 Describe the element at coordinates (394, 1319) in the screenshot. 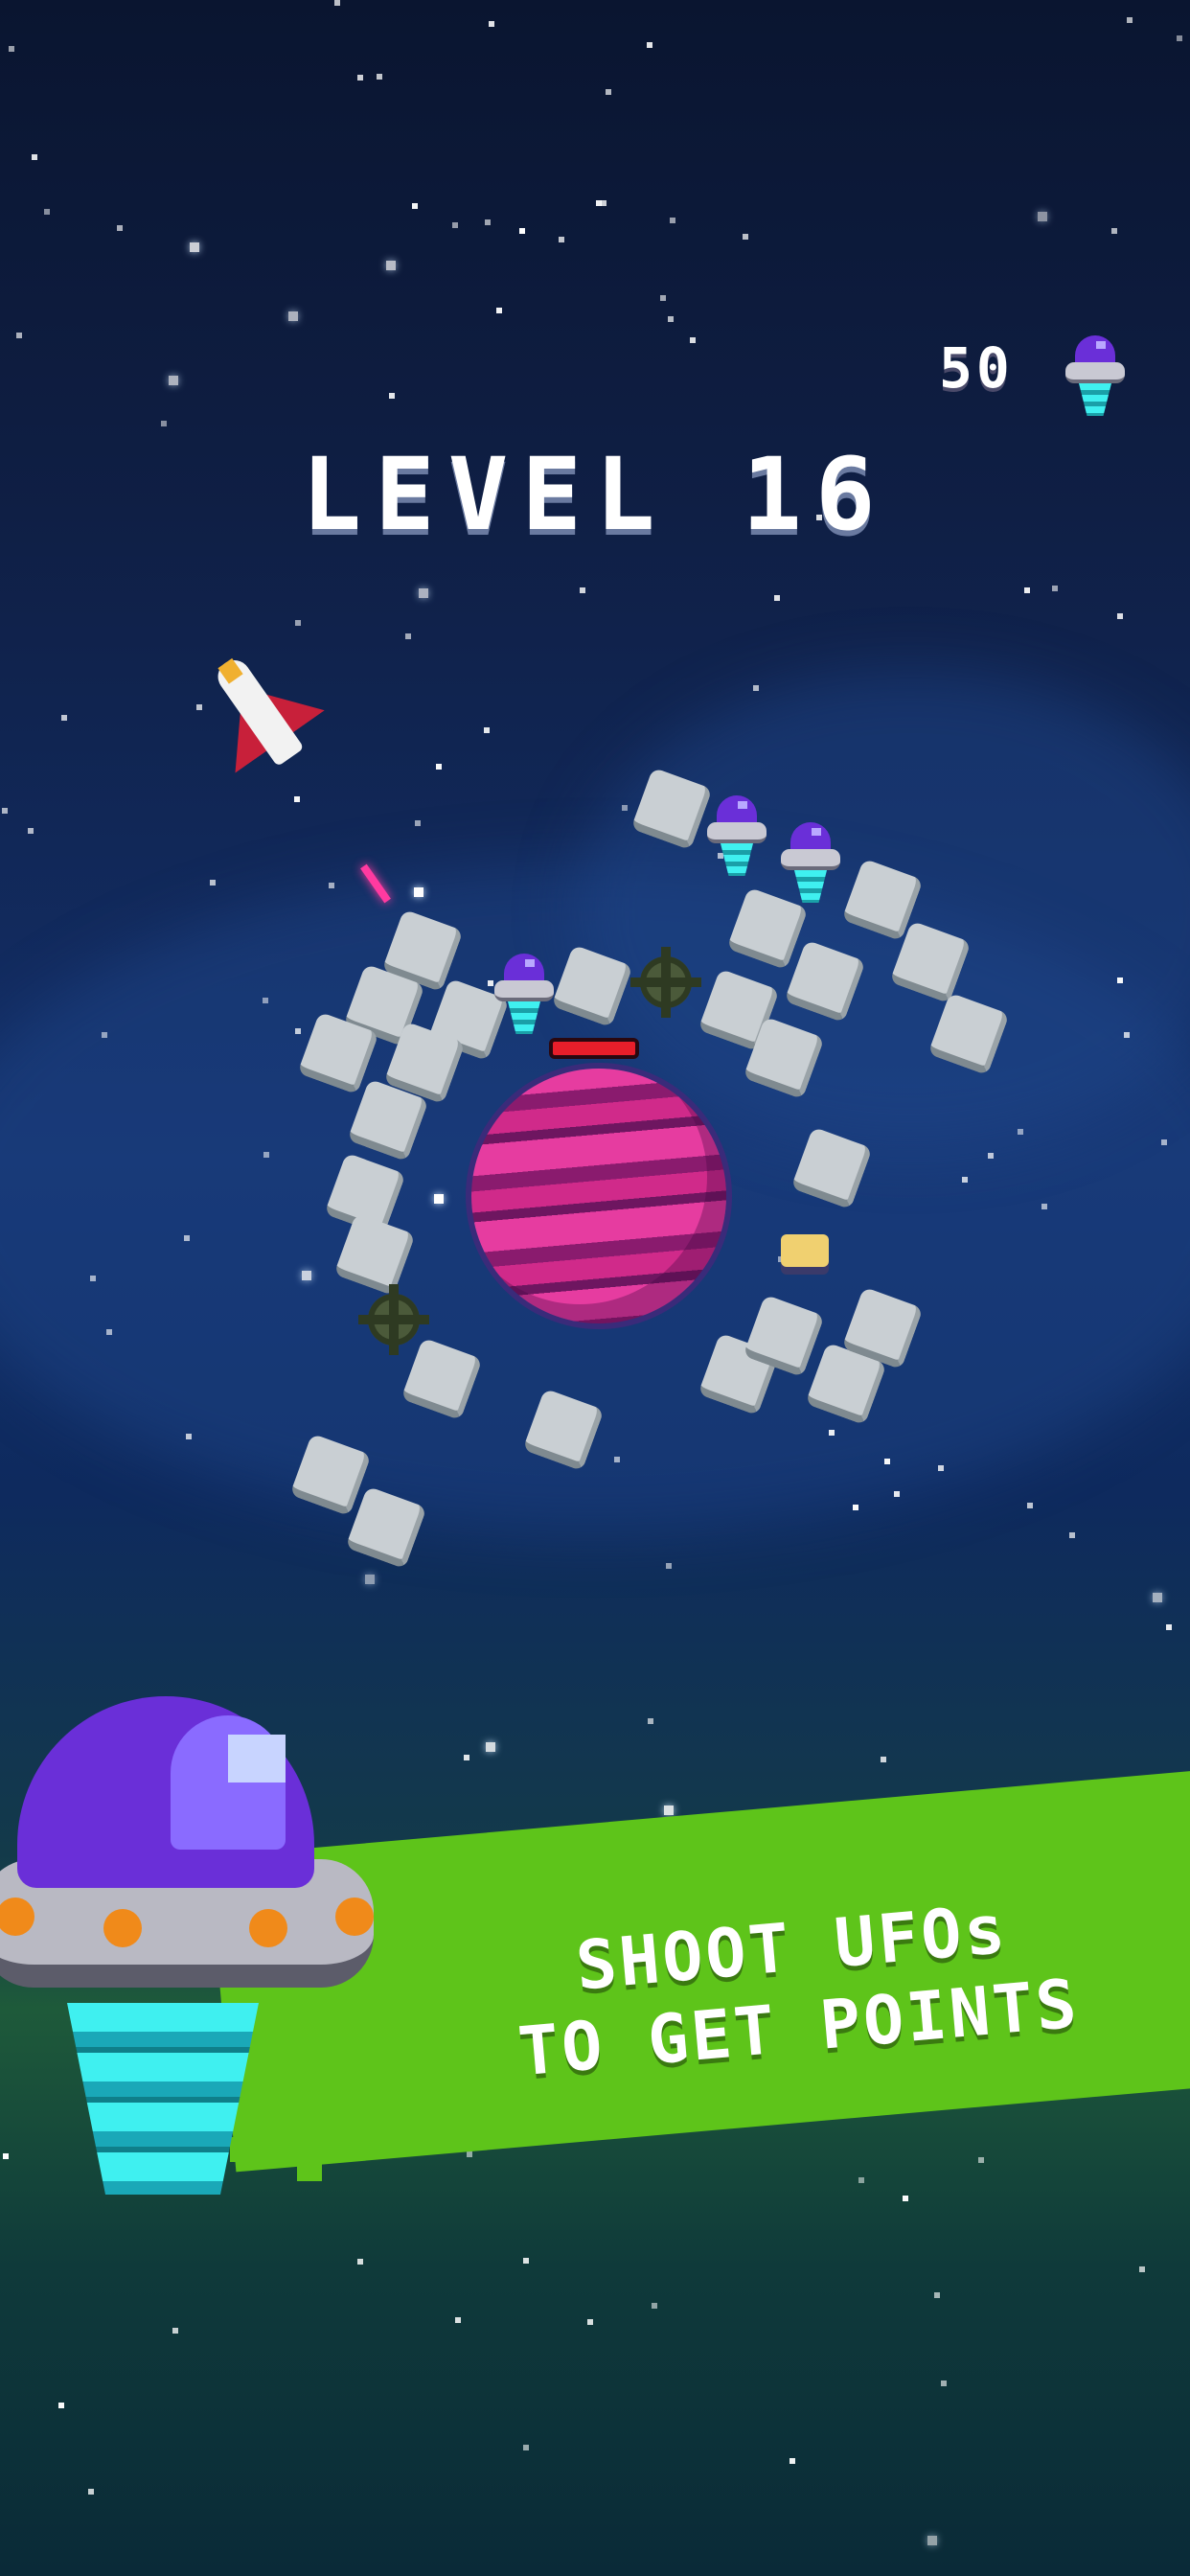

I see `space-mine` at that location.